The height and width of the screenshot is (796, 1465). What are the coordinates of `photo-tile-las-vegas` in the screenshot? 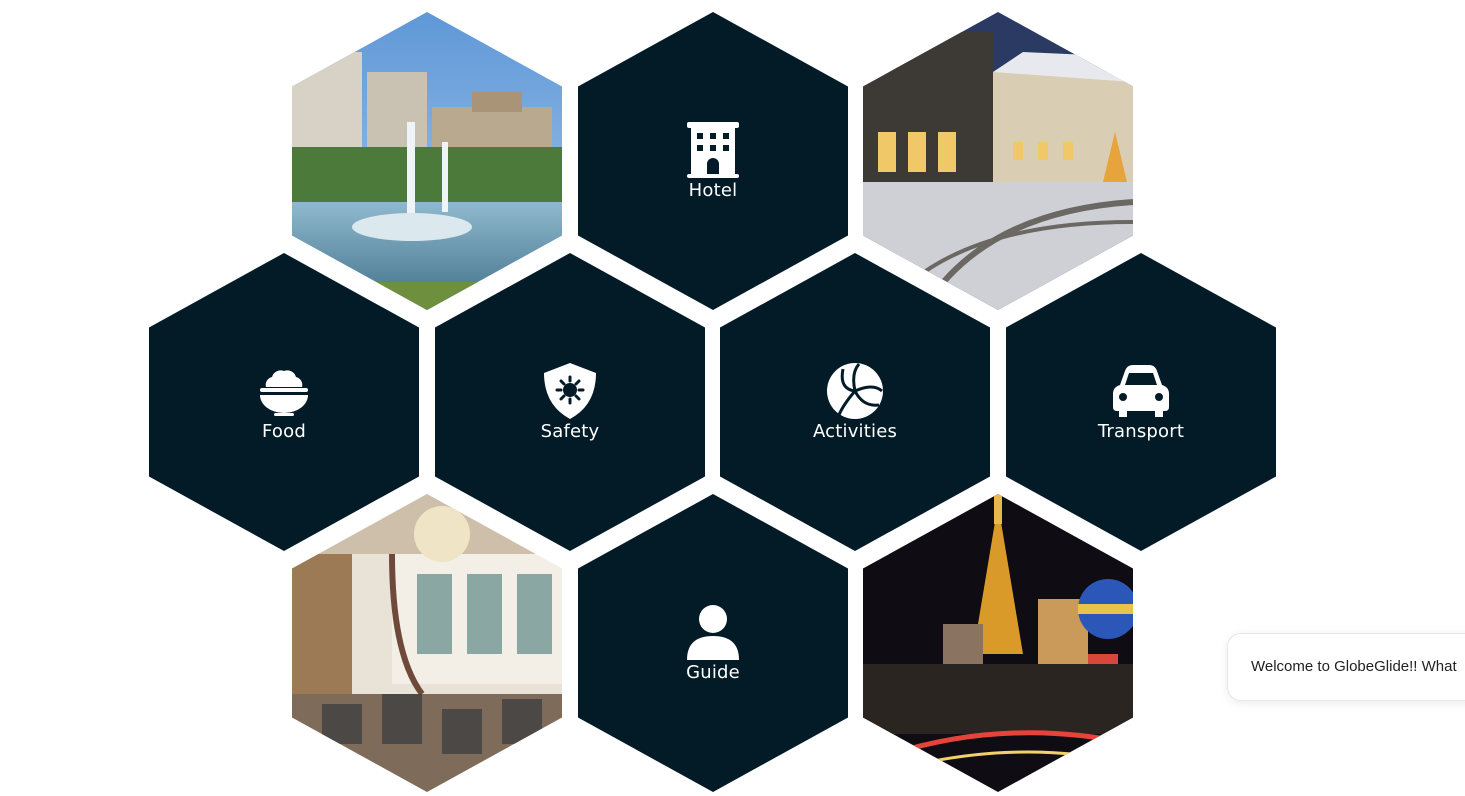 It's located at (998, 643).